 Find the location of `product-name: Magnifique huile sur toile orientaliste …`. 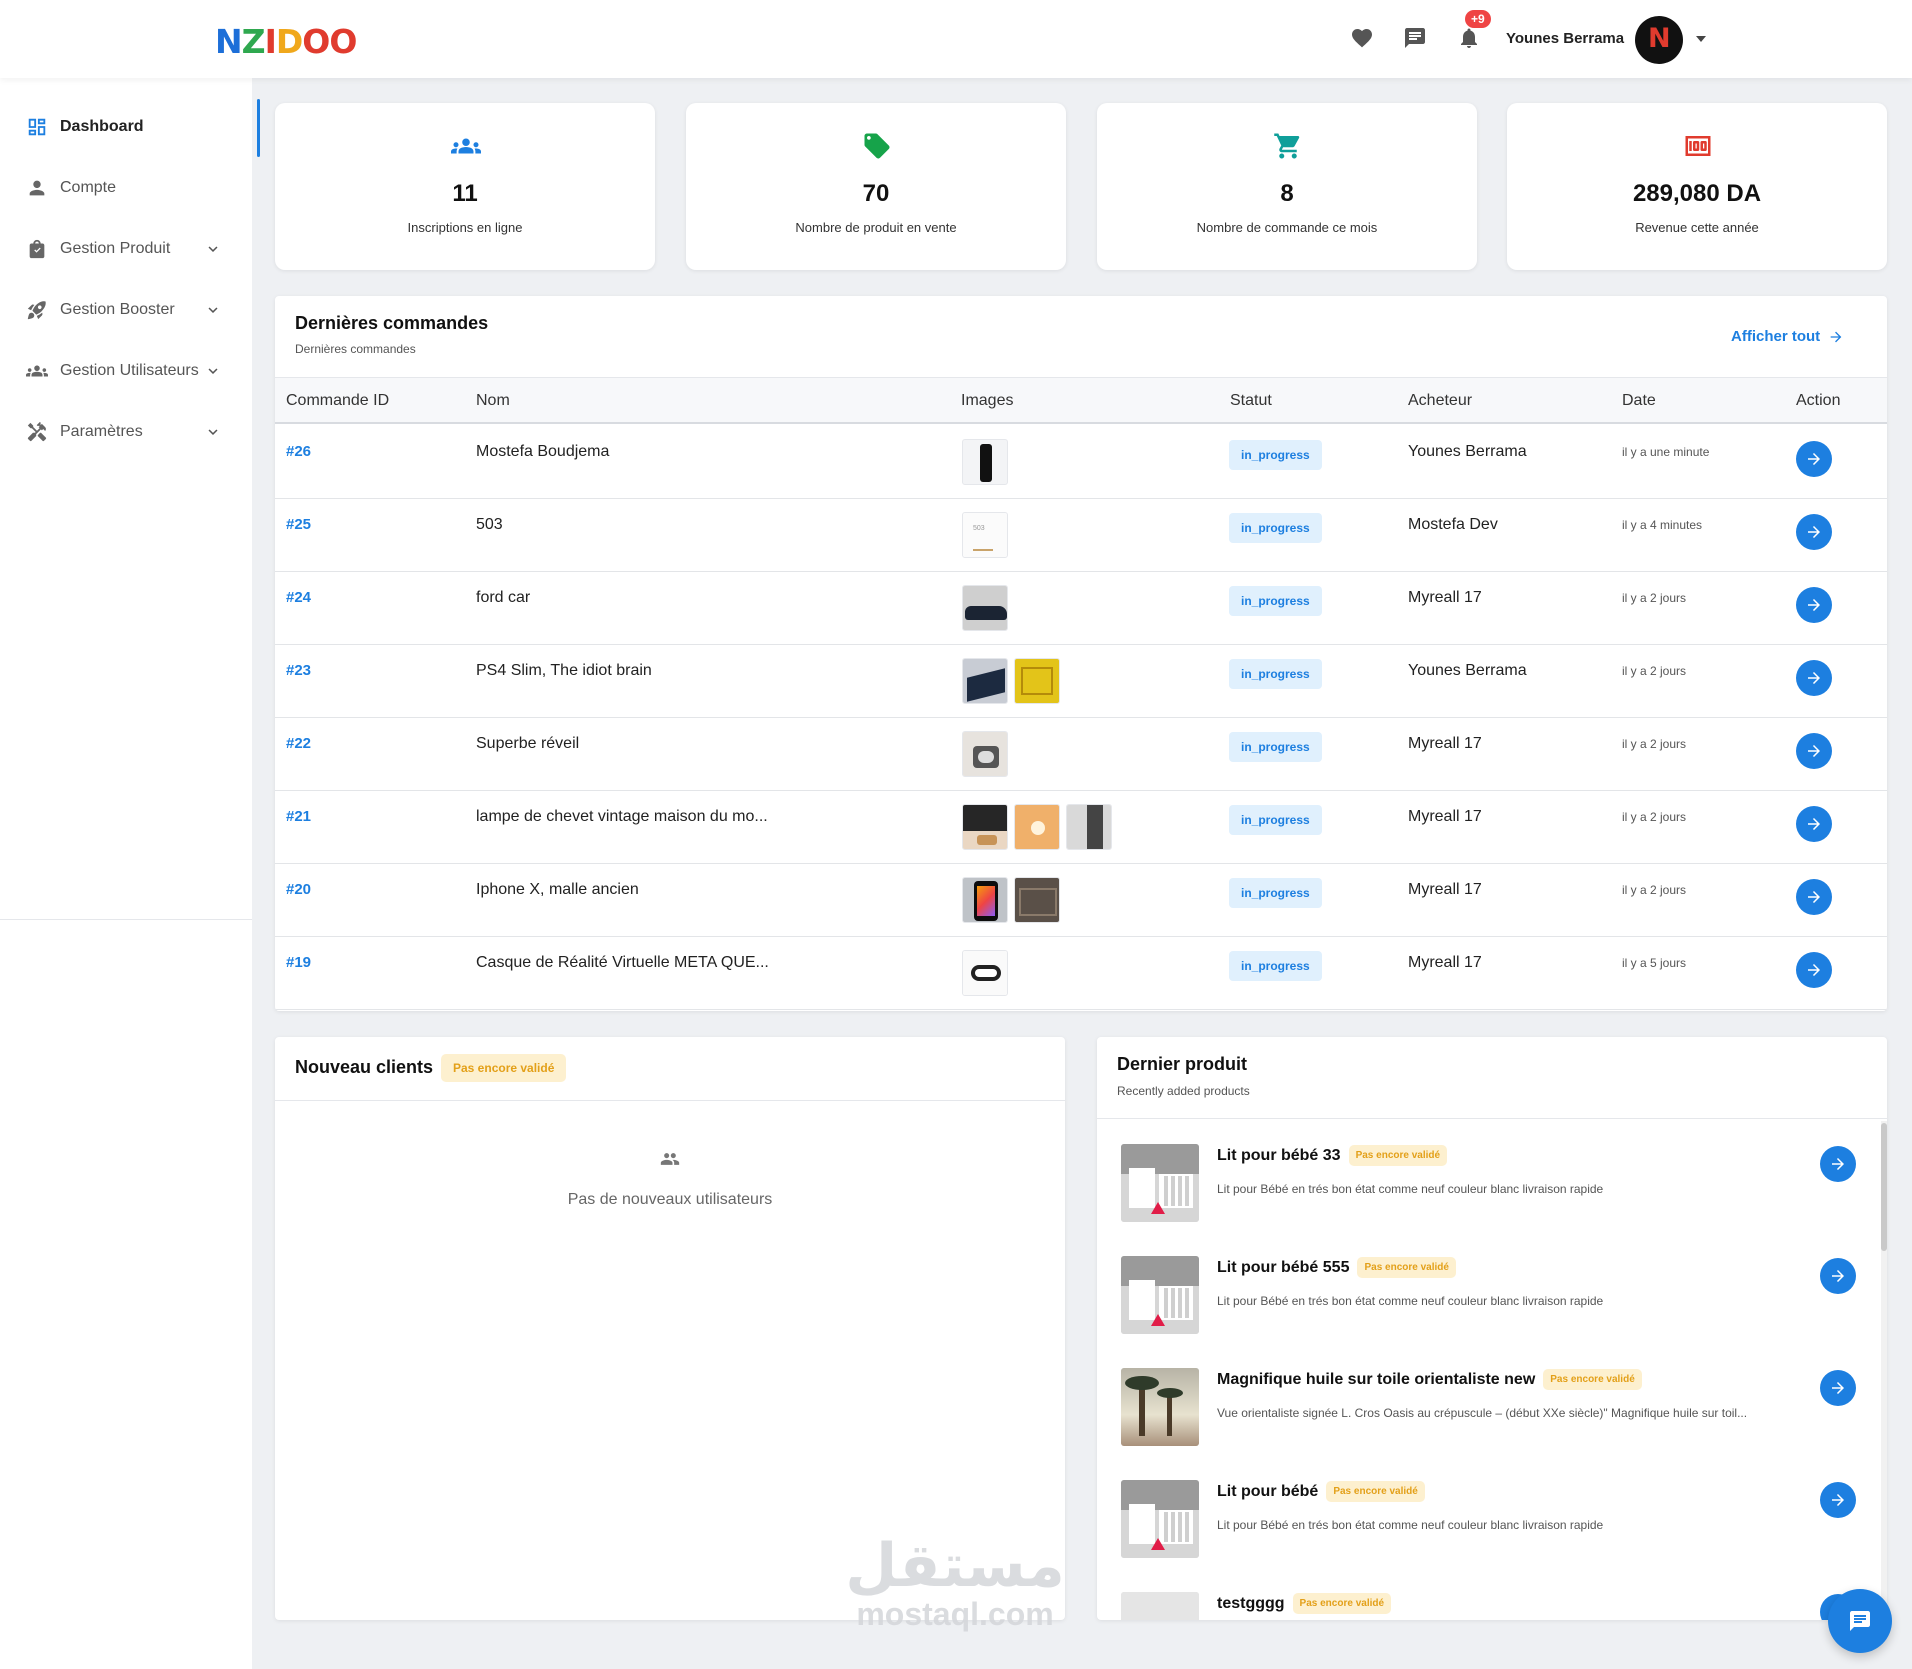

product-name: Magnifique huile sur toile orientaliste … is located at coordinates (1376, 1379).